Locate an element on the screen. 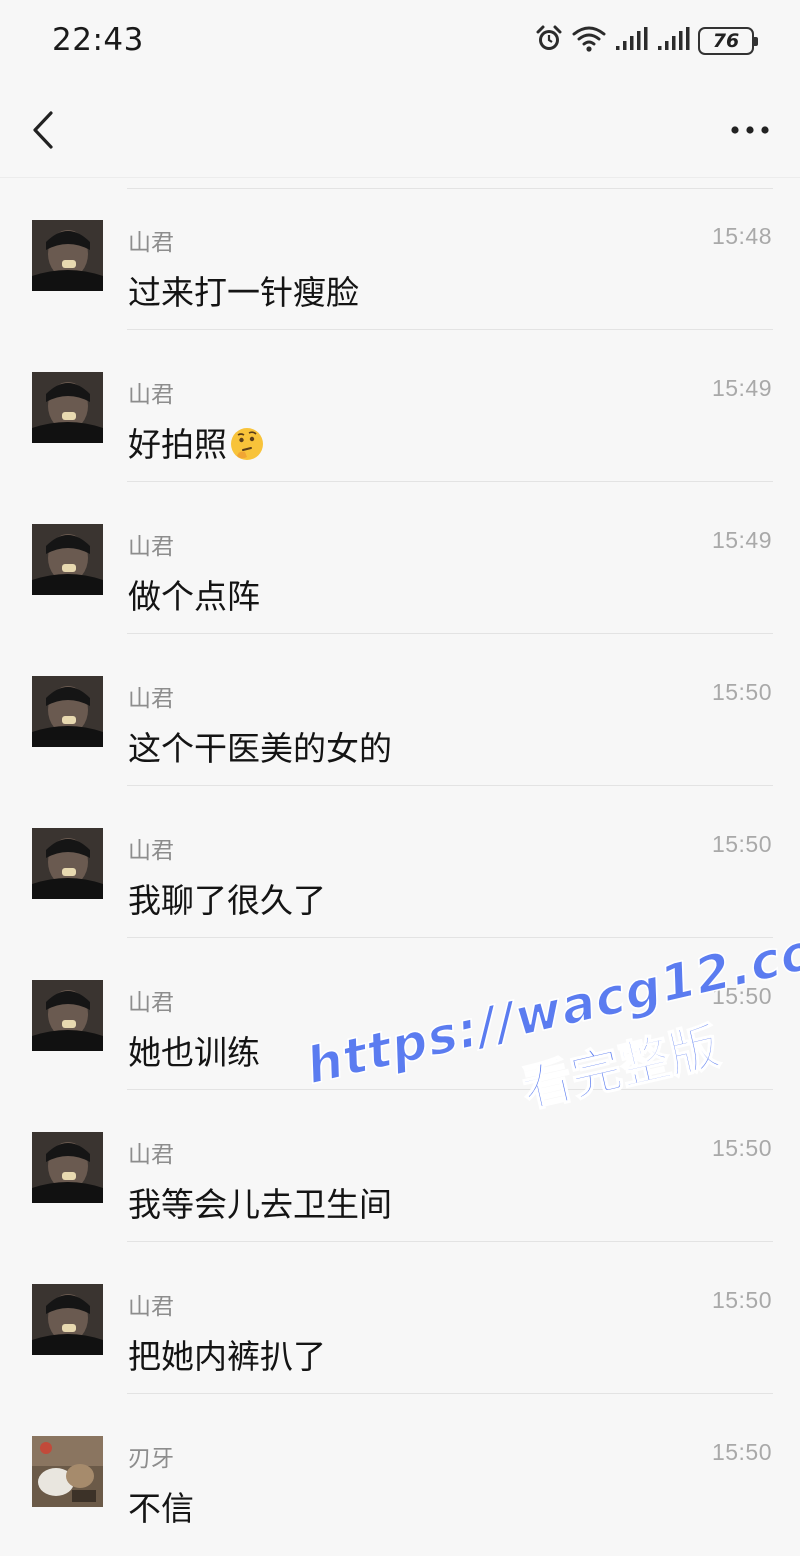  status-icons: 76 is located at coordinates (646, 41).